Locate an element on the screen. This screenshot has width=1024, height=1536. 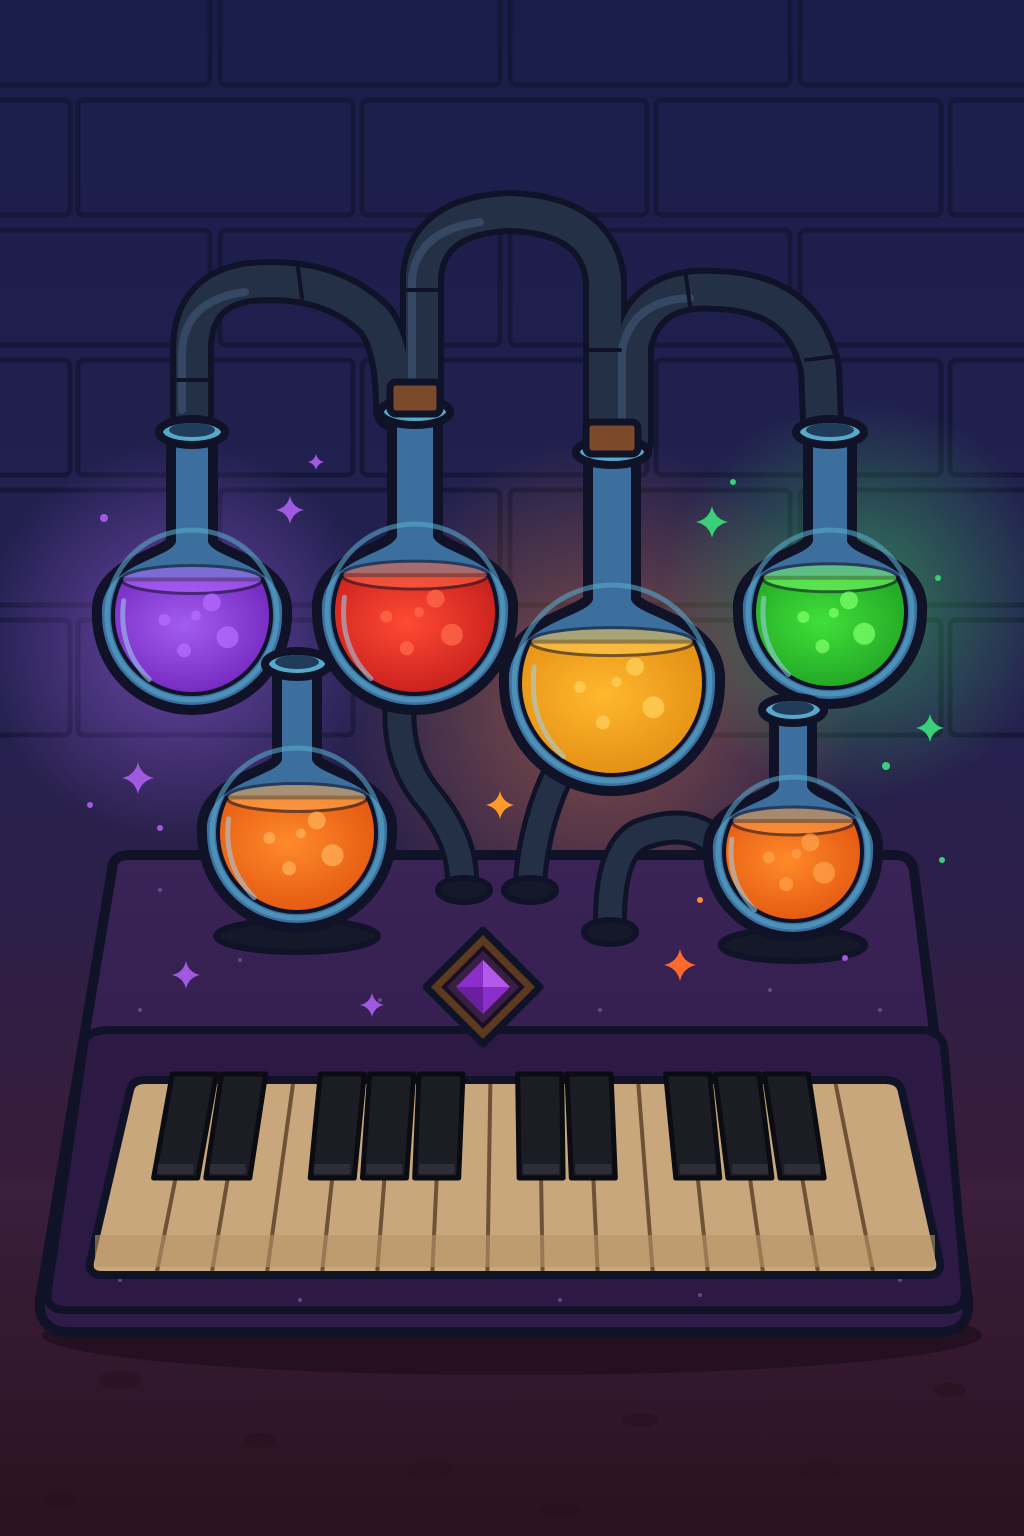
piano-keyboard is located at coordinates (515, 1175).